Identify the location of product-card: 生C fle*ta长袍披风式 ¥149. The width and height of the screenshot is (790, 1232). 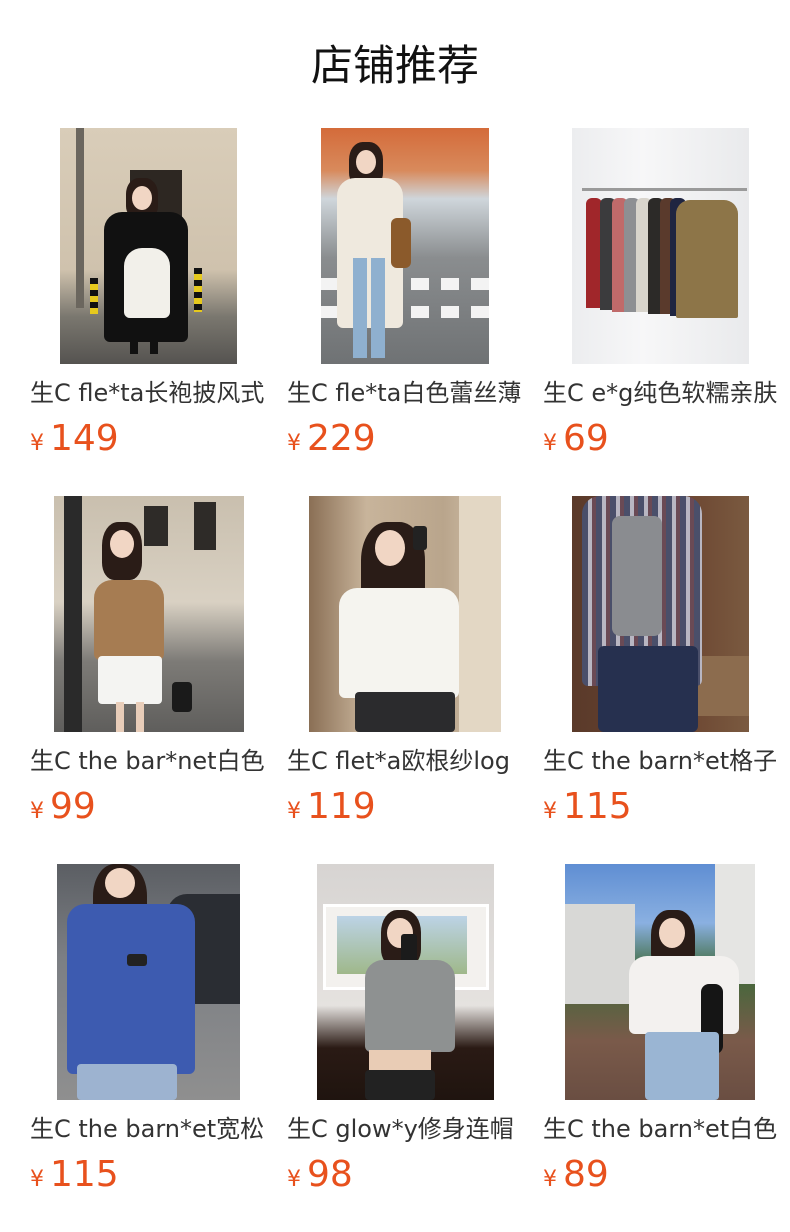
(150, 298).